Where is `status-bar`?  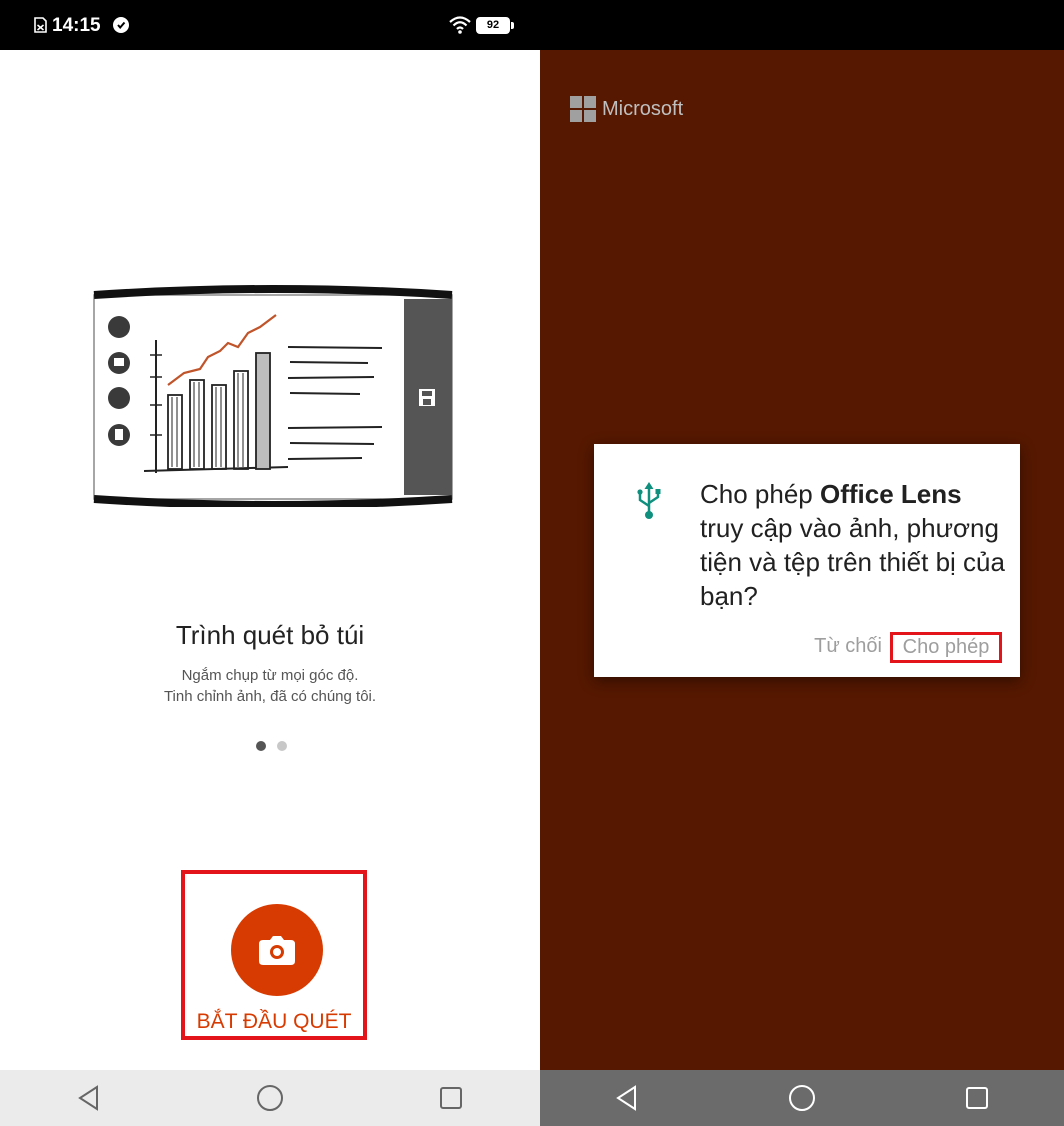 status-bar is located at coordinates (802, 25).